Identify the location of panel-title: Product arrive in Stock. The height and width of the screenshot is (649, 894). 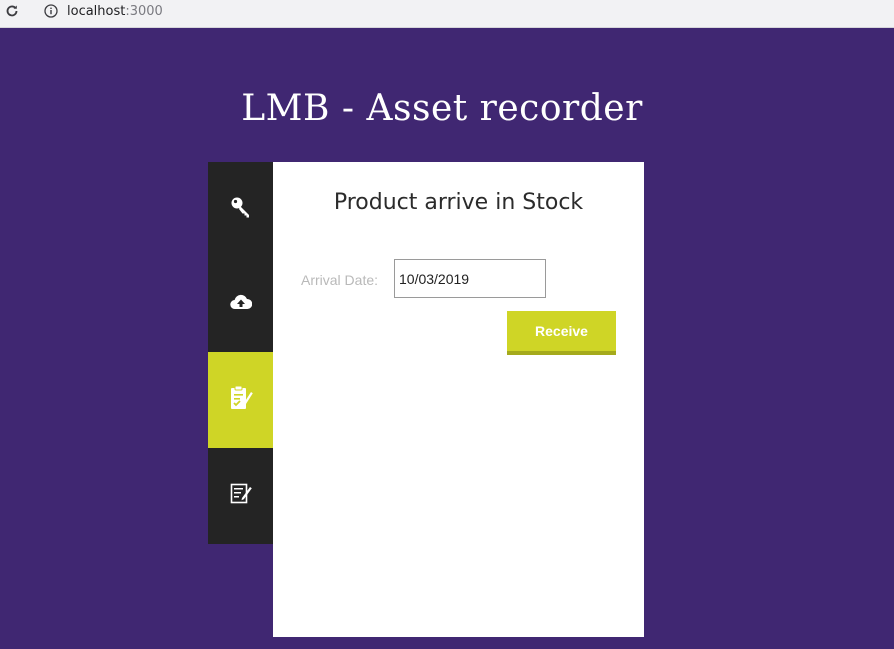
(458, 202).